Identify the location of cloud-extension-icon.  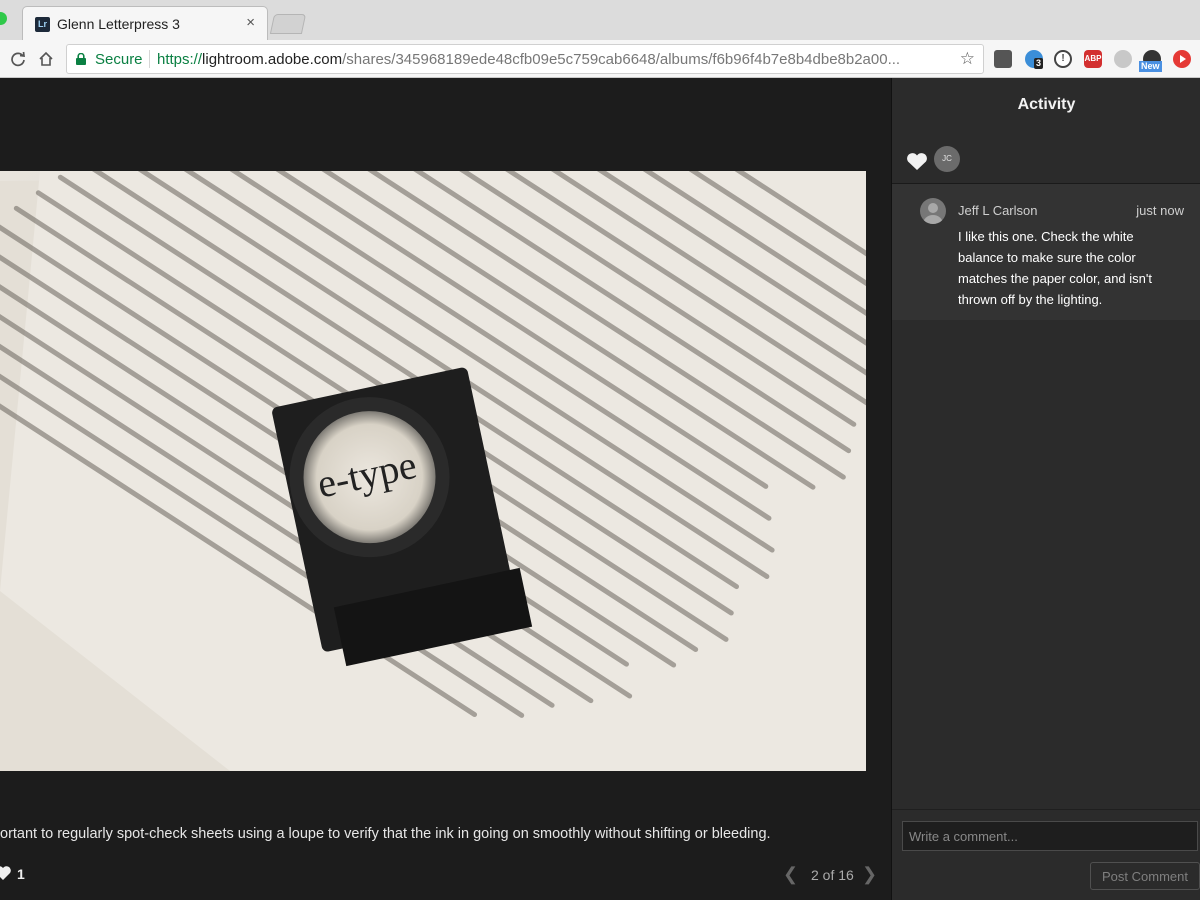
(1123, 59).